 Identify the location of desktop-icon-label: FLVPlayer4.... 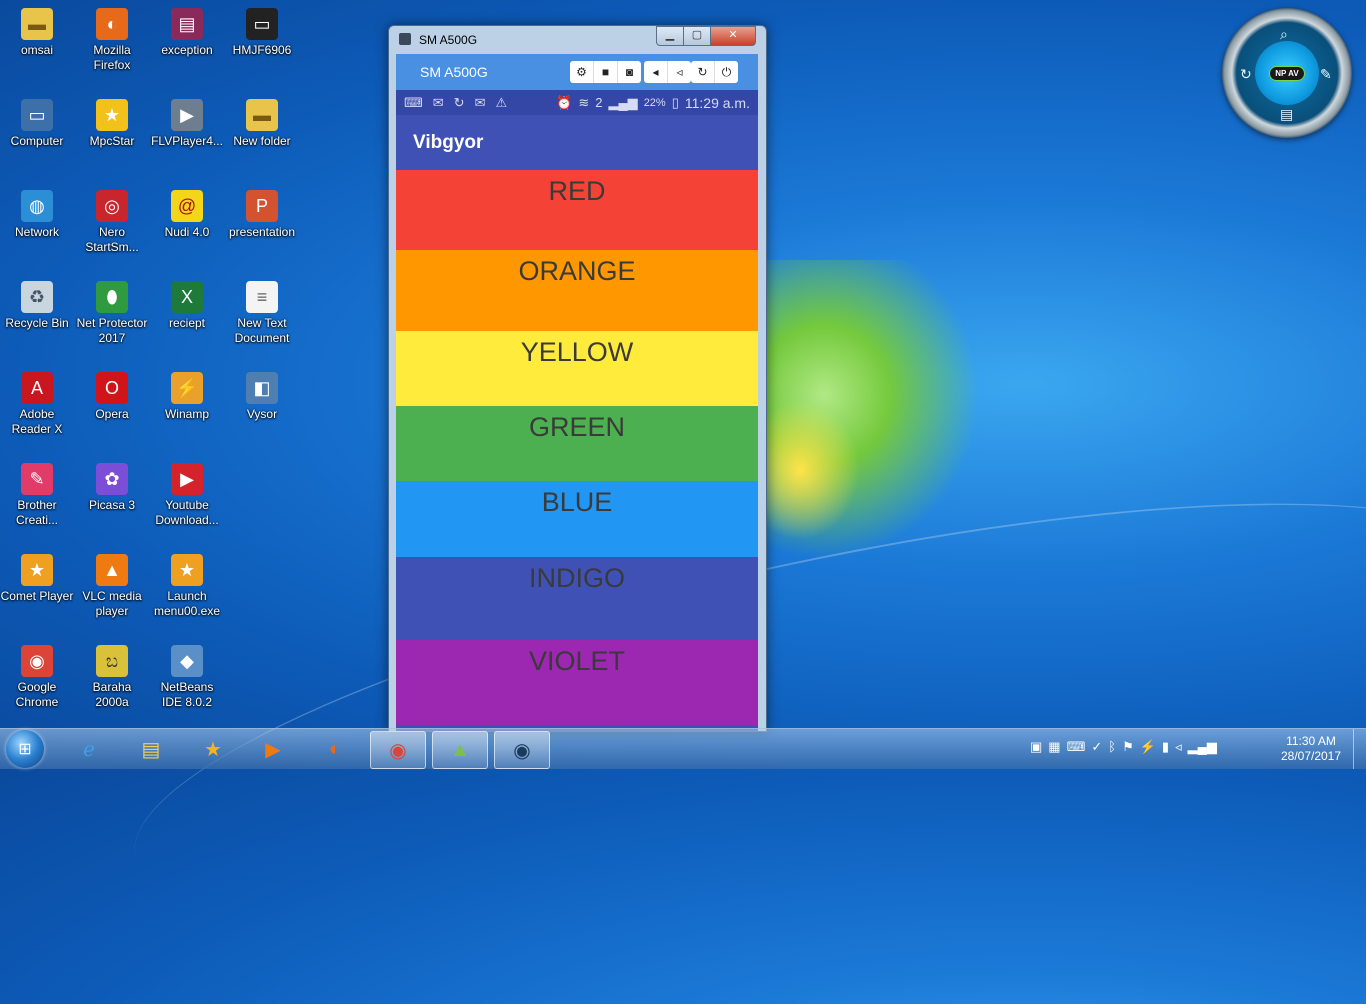
(187, 141).